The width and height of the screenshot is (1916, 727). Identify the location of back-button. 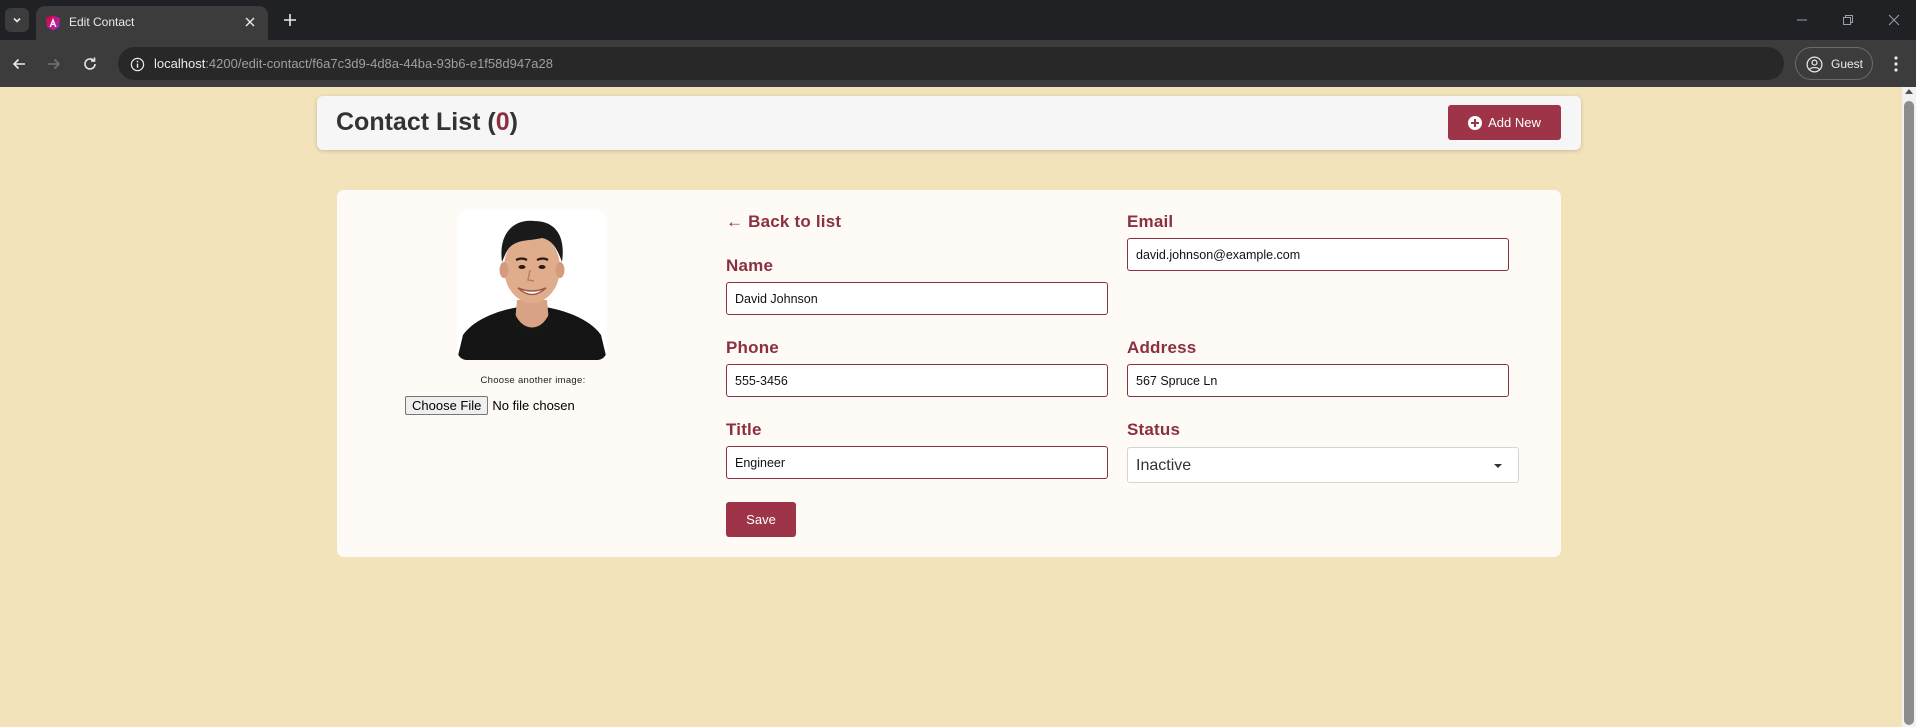
(19, 64).